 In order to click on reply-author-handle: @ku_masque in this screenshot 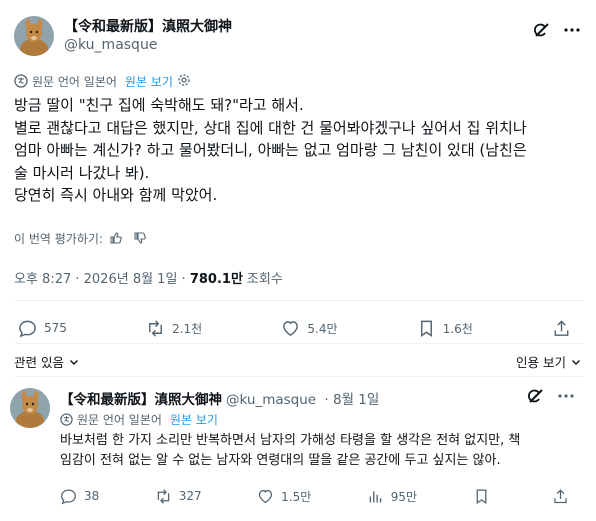, I will do `click(271, 400)`.